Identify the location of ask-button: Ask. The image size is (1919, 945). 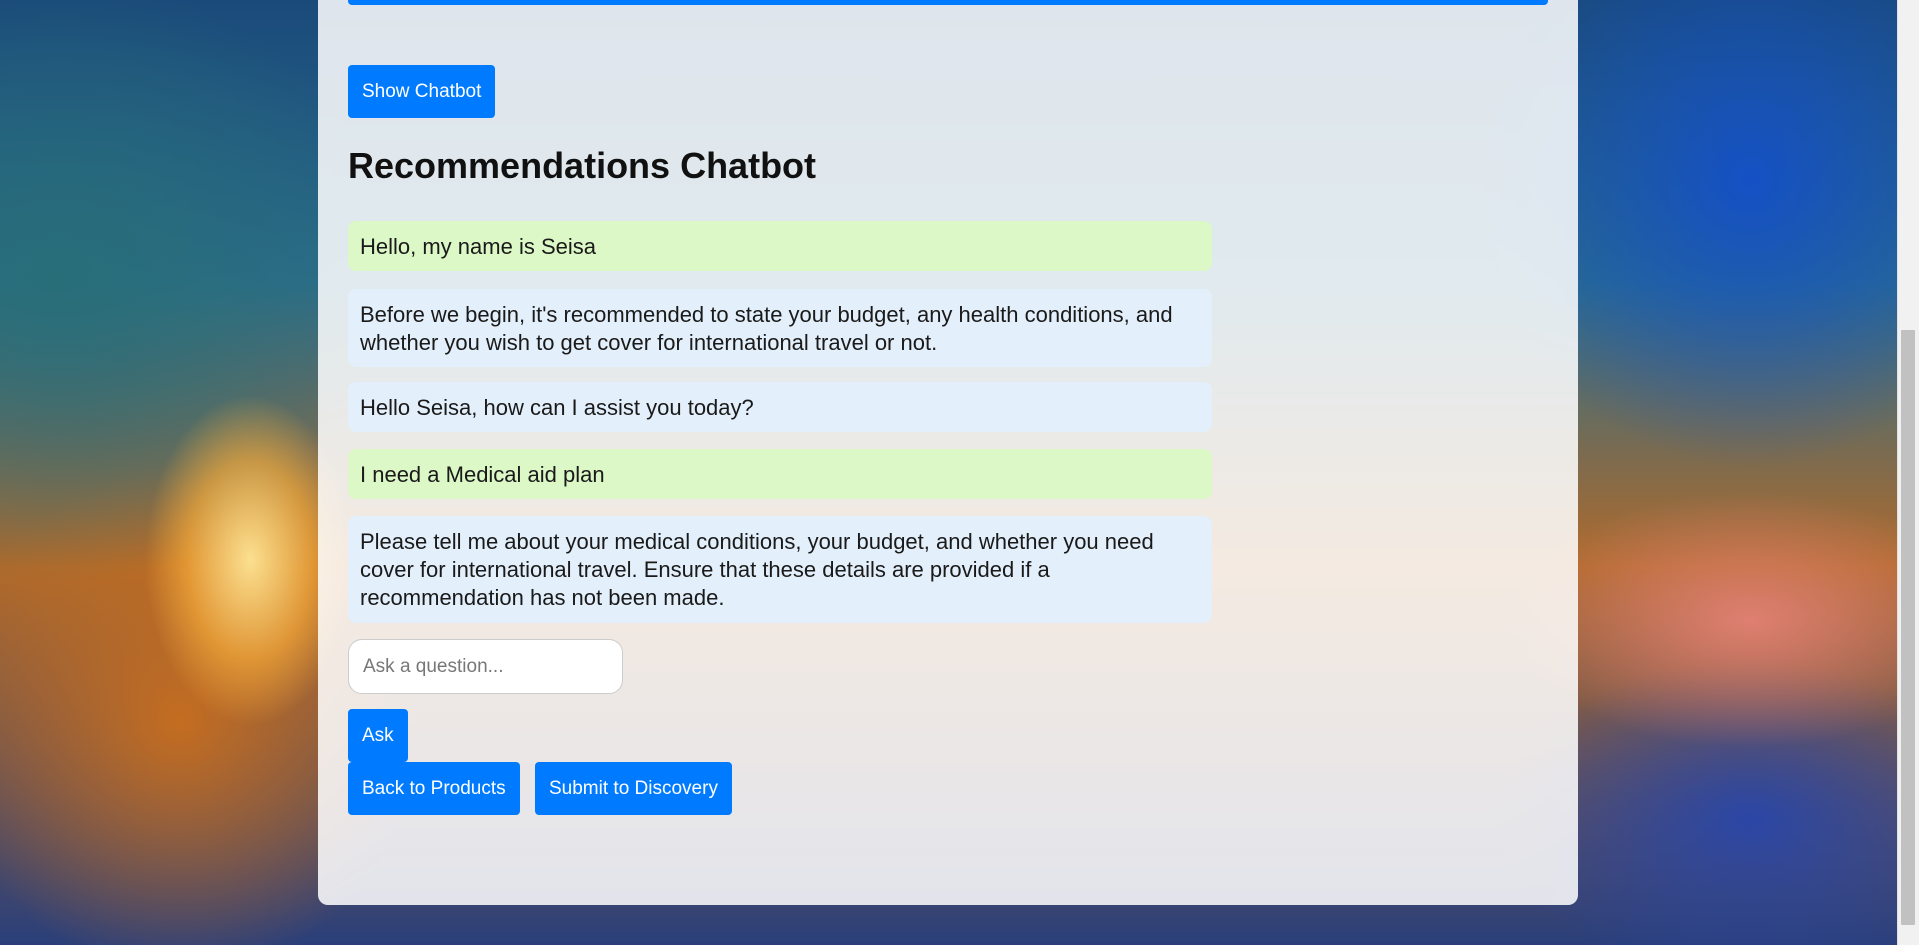
(378, 735).